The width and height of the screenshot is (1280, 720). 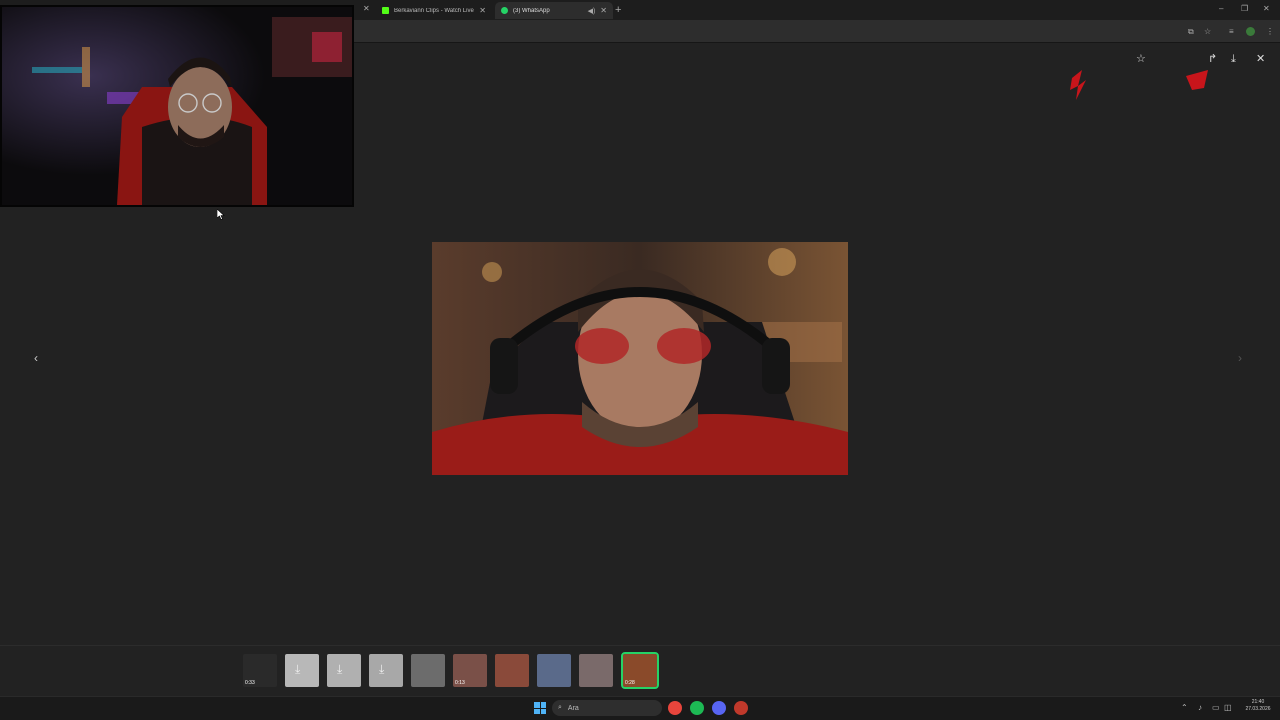 What do you see at coordinates (1244, 9) in the screenshot?
I see `restore-icon: ❐` at bounding box center [1244, 9].